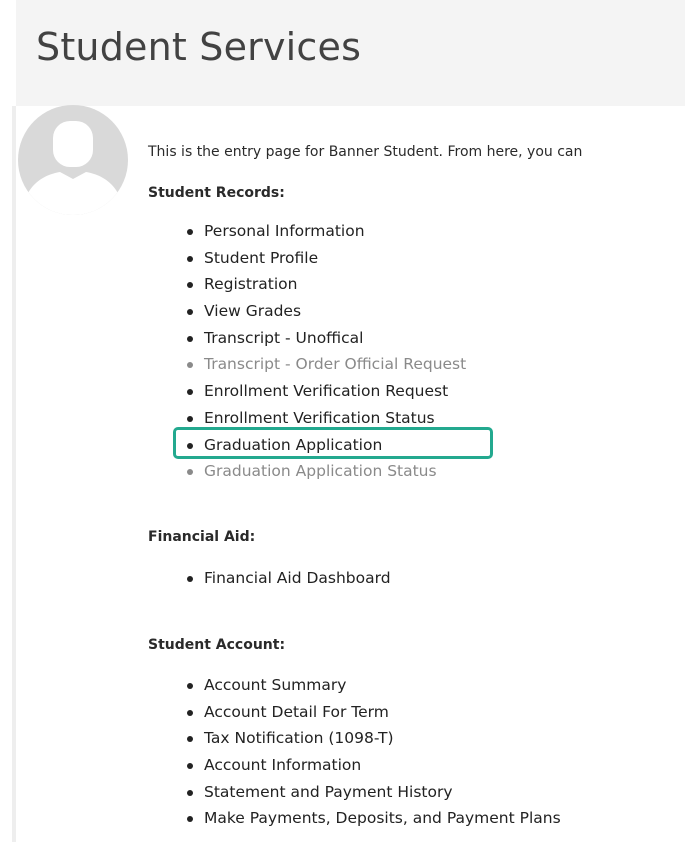 This screenshot has height=842, width=685. I want to click on link-tax-notification-1098-t: Tax Notification (1098-T), so click(367, 738).